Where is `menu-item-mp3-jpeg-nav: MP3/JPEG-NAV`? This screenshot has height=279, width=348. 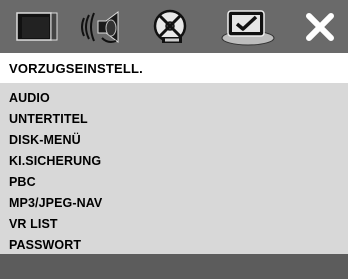 menu-item-mp3-jpeg-nav: MP3/JPEG-NAV is located at coordinates (55, 203).